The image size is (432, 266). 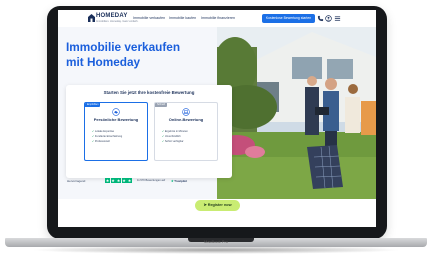 I want to click on reviews-count-link: 11.570 Bewertungen auf, so click(x=151, y=180).